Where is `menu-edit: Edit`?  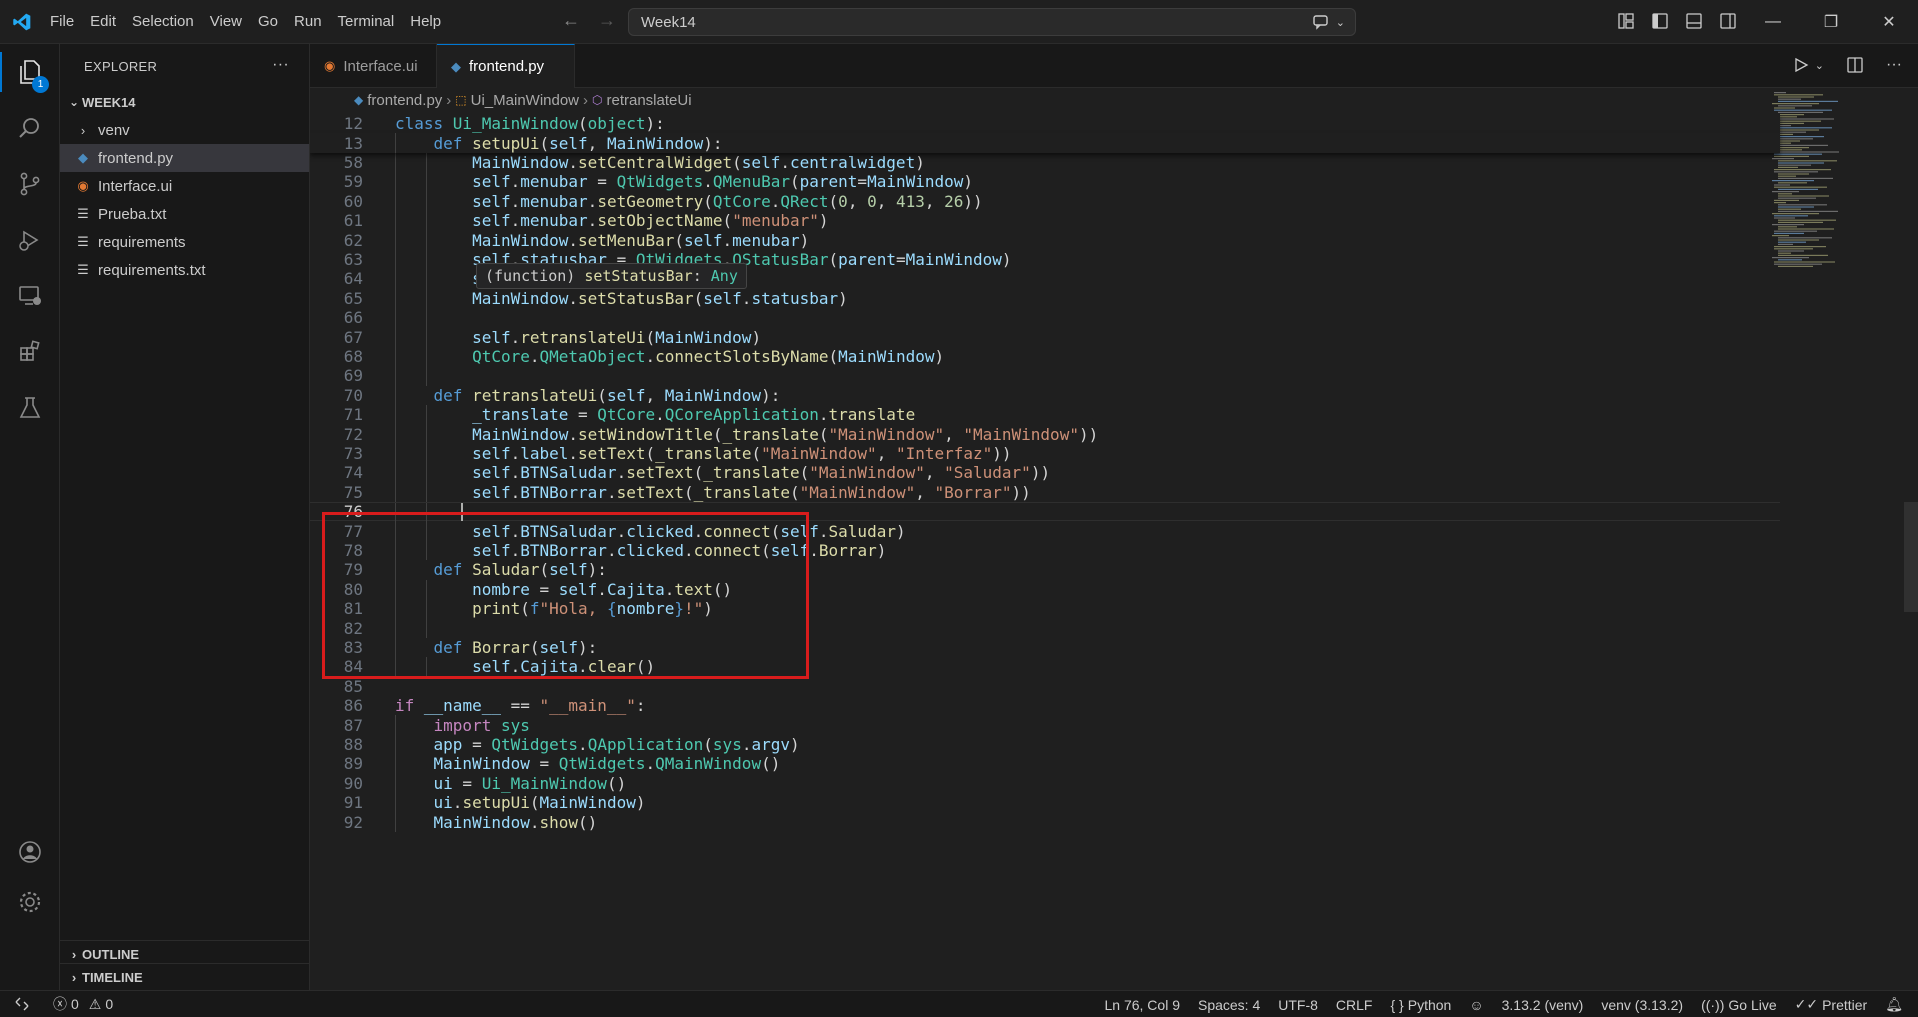
menu-edit: Edit is located at coordinates (103, 22).